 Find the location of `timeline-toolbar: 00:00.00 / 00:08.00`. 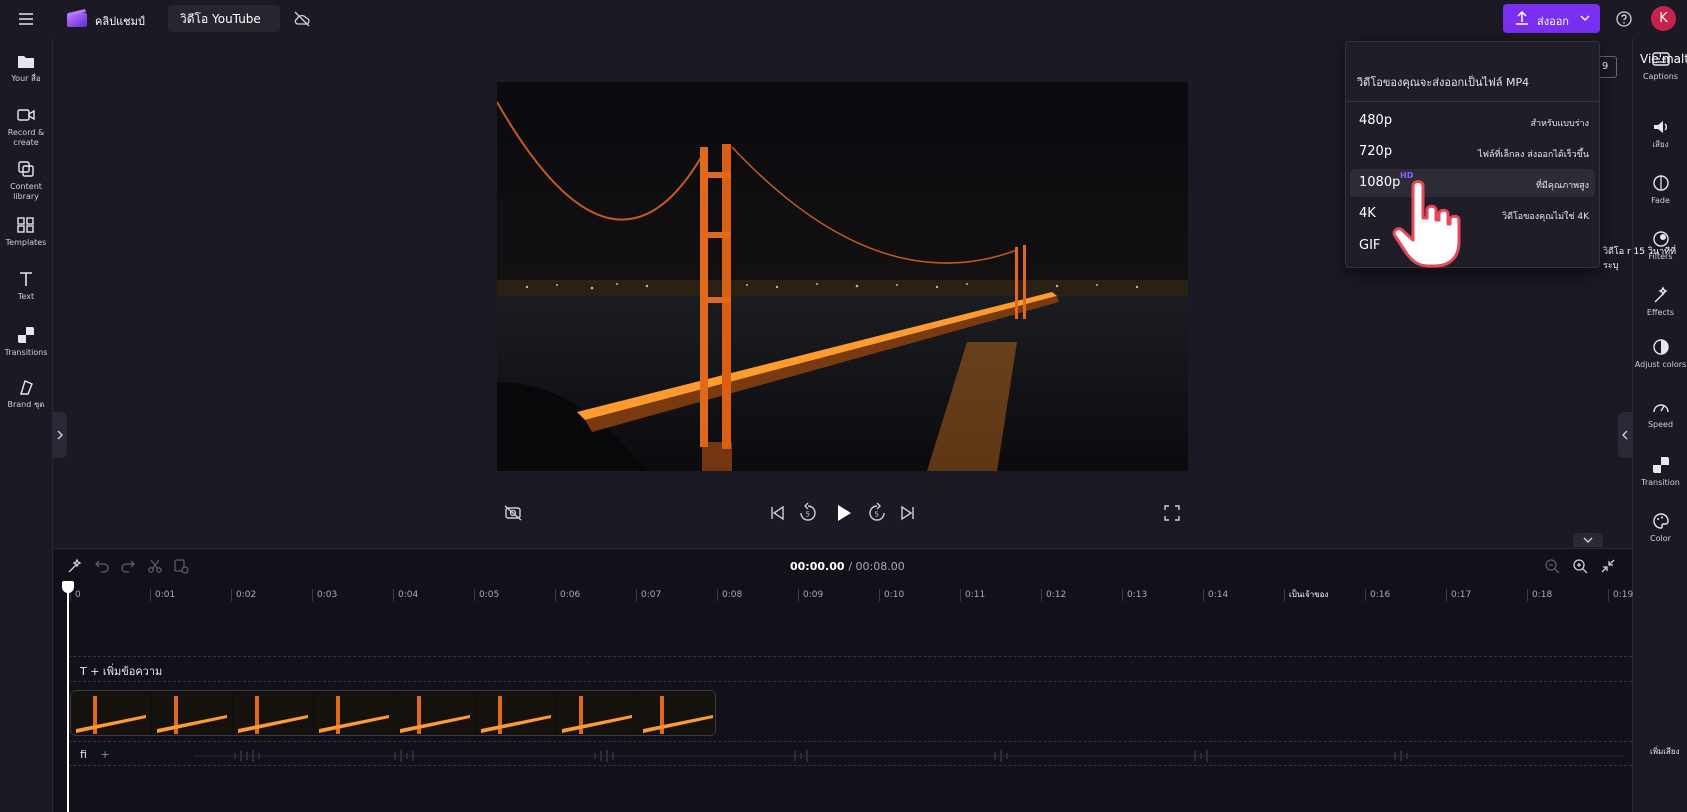

timeline-toolbar: 00:00.00 / 00:08.00 is located at coordinates (843, 566).